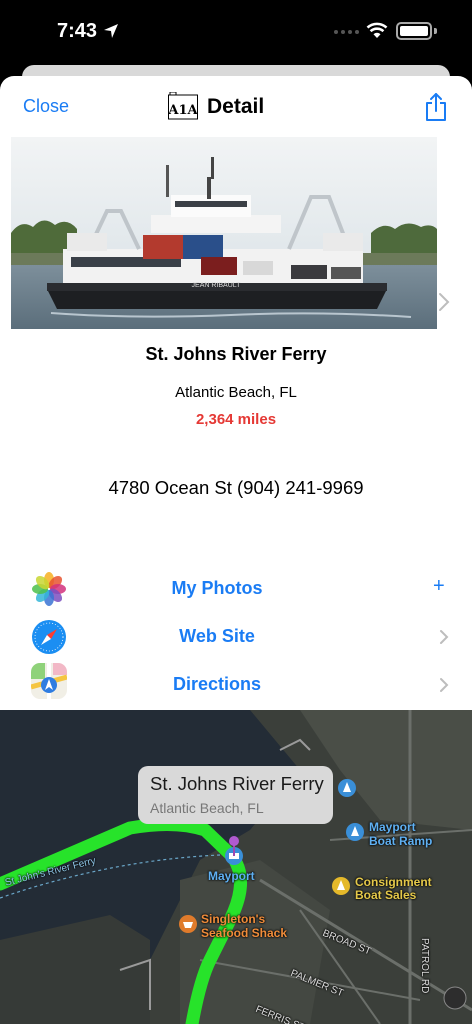 The height and width of the screenshot is (1024, 472). I want to click on web-site-row: Web Site, so click(236, 639).